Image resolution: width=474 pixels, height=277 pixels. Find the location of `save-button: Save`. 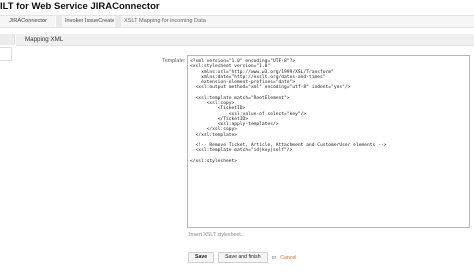

save-button: Save is located at coordinates (201, 257).